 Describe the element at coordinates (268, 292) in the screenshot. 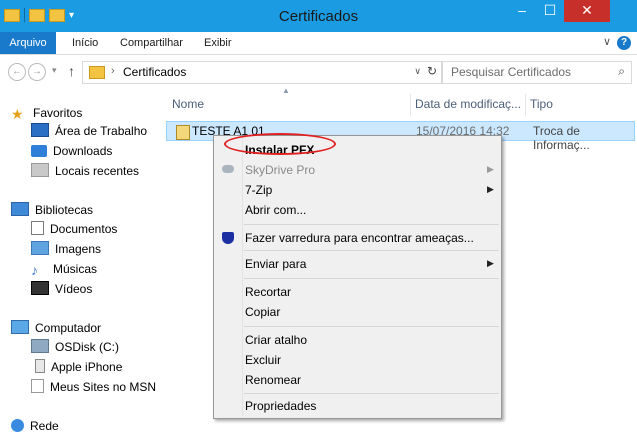

I see `menu-item-recortar: Recortar` at that location.